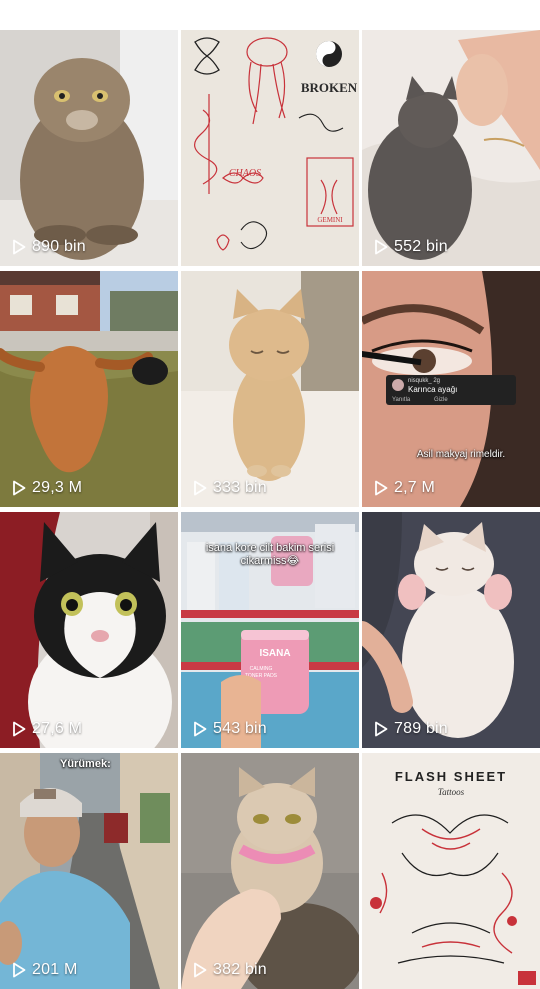  Describe the element at coordinates (240, 969) in the screenshot. I see `view-count-label: 382 bin` at that location.